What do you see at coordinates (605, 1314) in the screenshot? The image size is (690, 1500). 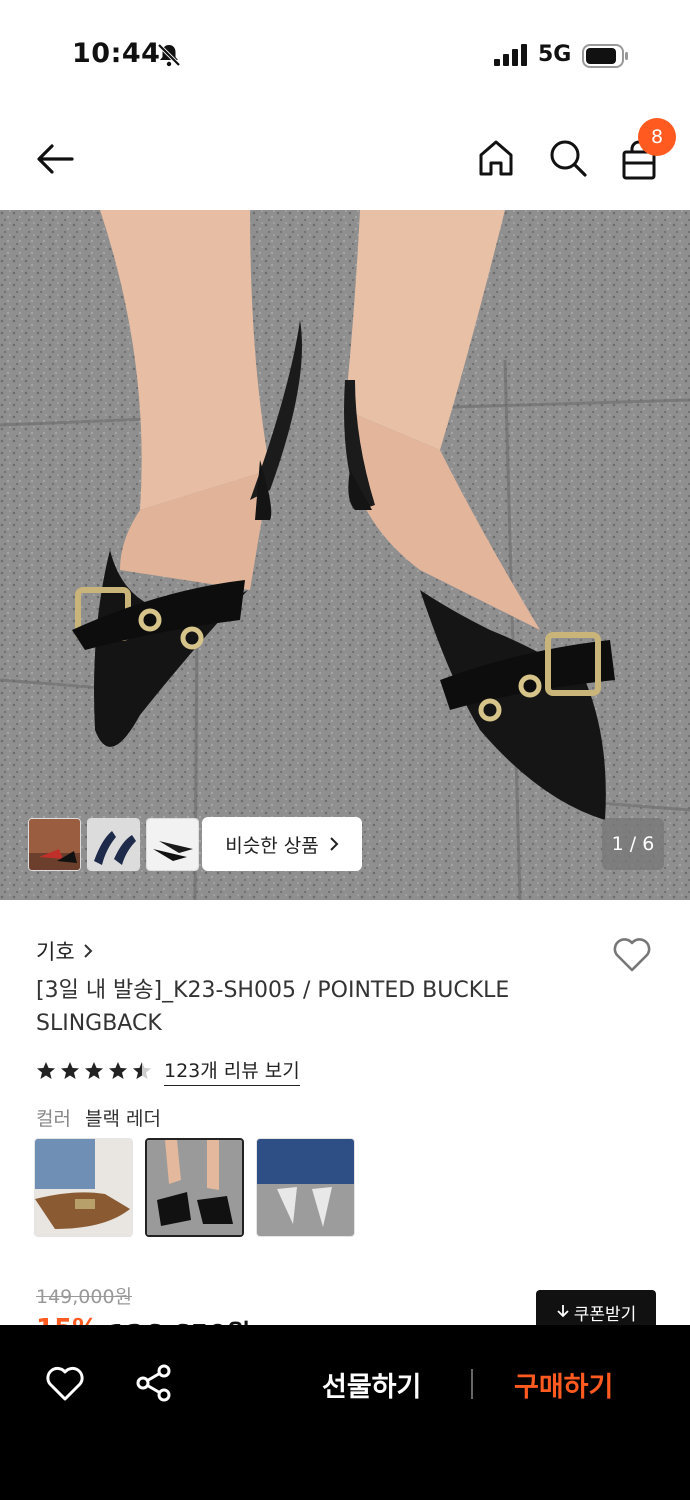 I see `coupon-label: 쿠폰받기` at bounding box center [605, 1314].